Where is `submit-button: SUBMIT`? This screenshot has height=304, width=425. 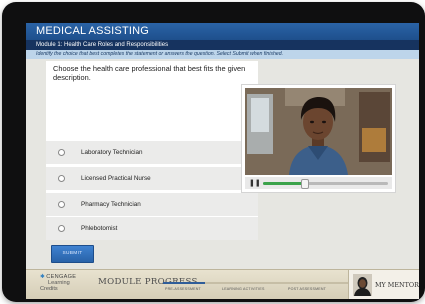 submit-button: SUBMIT is located at coordinates (72, 254).